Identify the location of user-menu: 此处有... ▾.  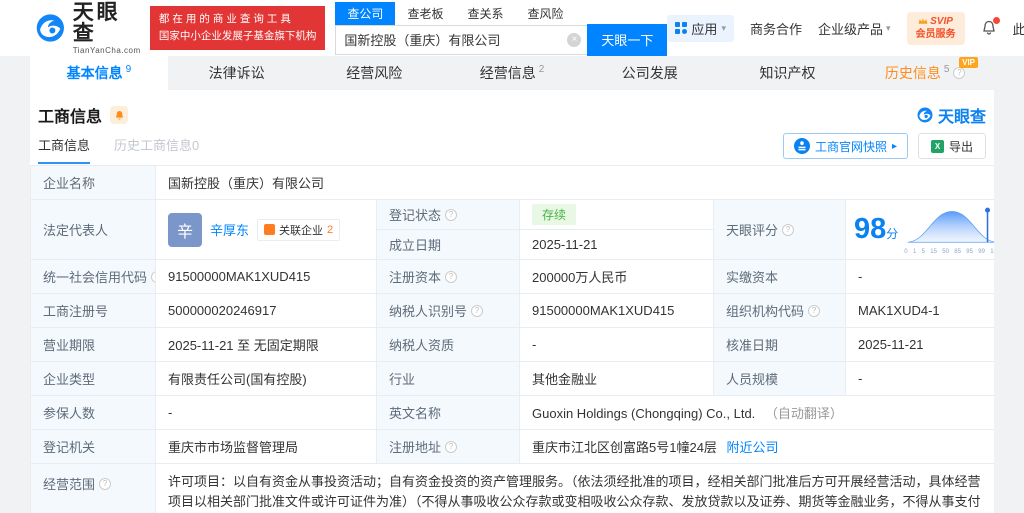
(1018, 28).